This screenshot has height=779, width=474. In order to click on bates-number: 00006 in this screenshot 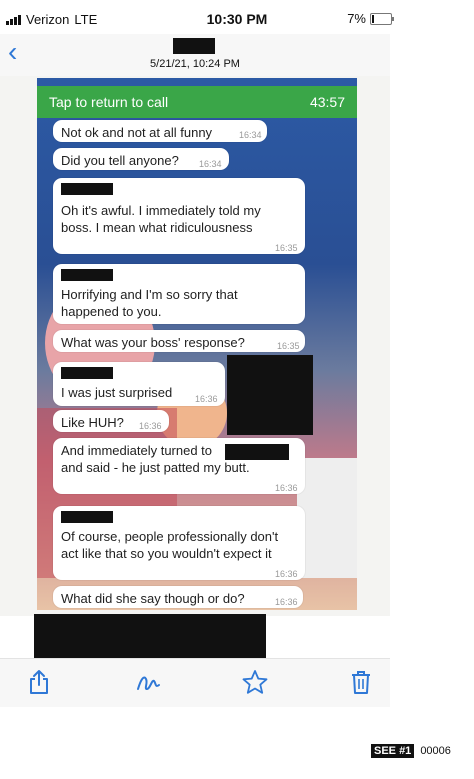, I will do `click(435, 751)`.